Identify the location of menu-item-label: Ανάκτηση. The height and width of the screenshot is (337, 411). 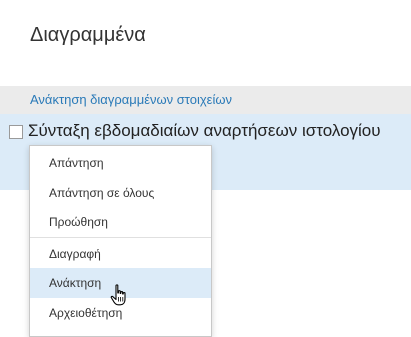
(75, 283).